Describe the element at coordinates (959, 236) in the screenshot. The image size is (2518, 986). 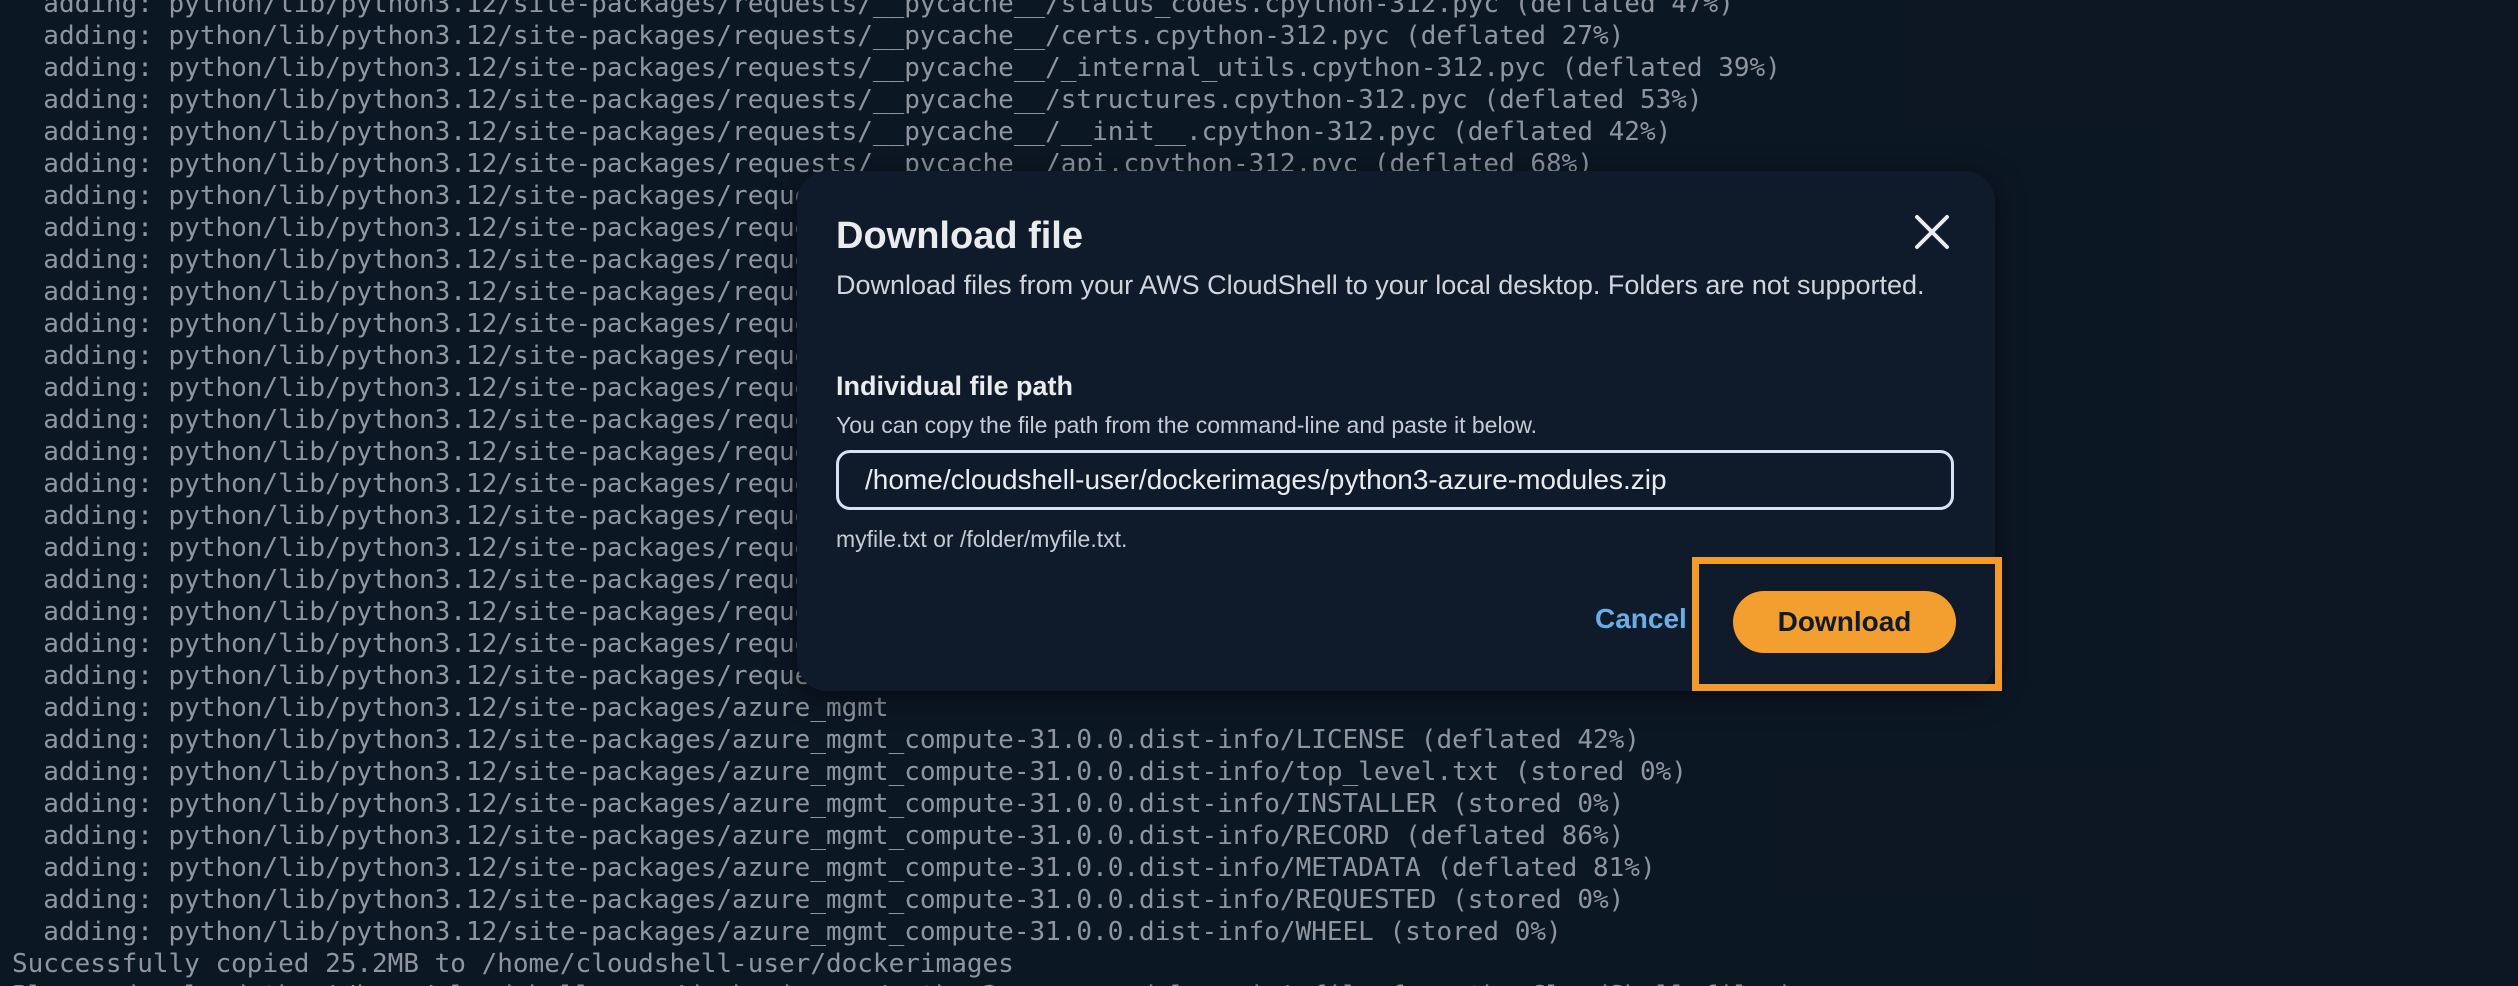
I see `dialog-title: Download file` at that location.